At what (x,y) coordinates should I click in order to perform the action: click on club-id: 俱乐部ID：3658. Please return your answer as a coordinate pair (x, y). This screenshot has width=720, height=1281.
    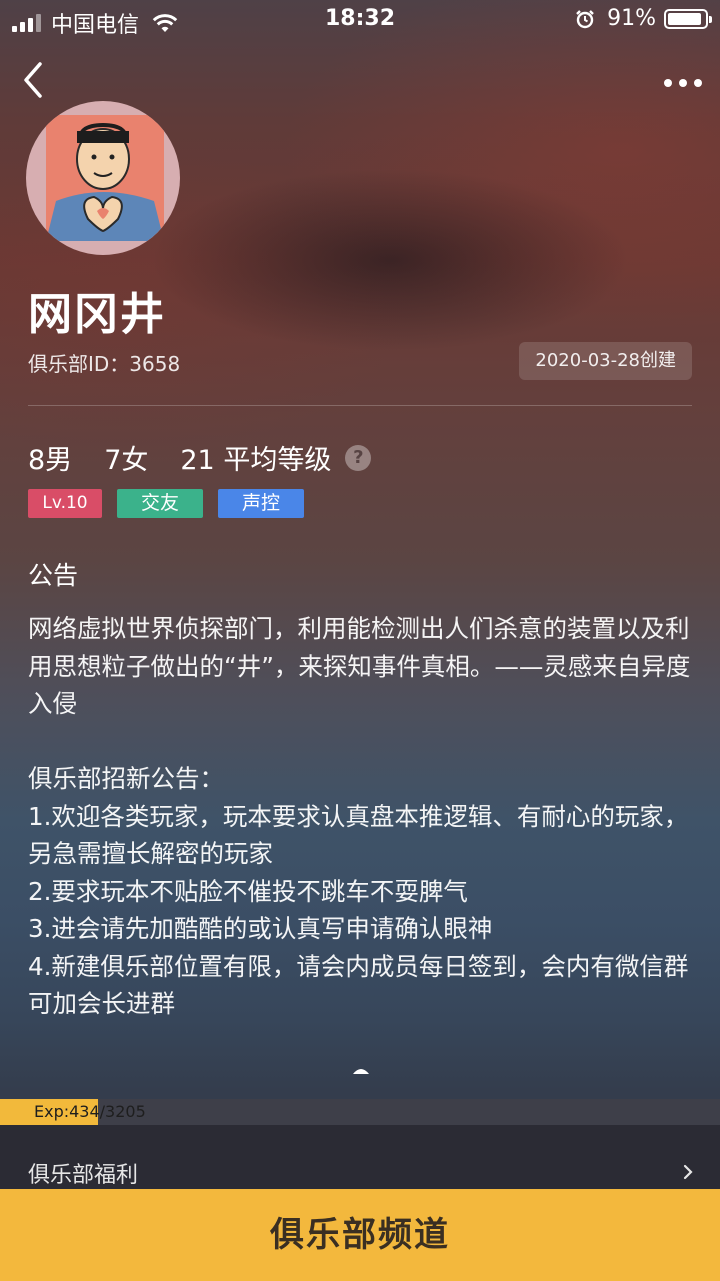
    Looking at the image, I should click on (104, 364).